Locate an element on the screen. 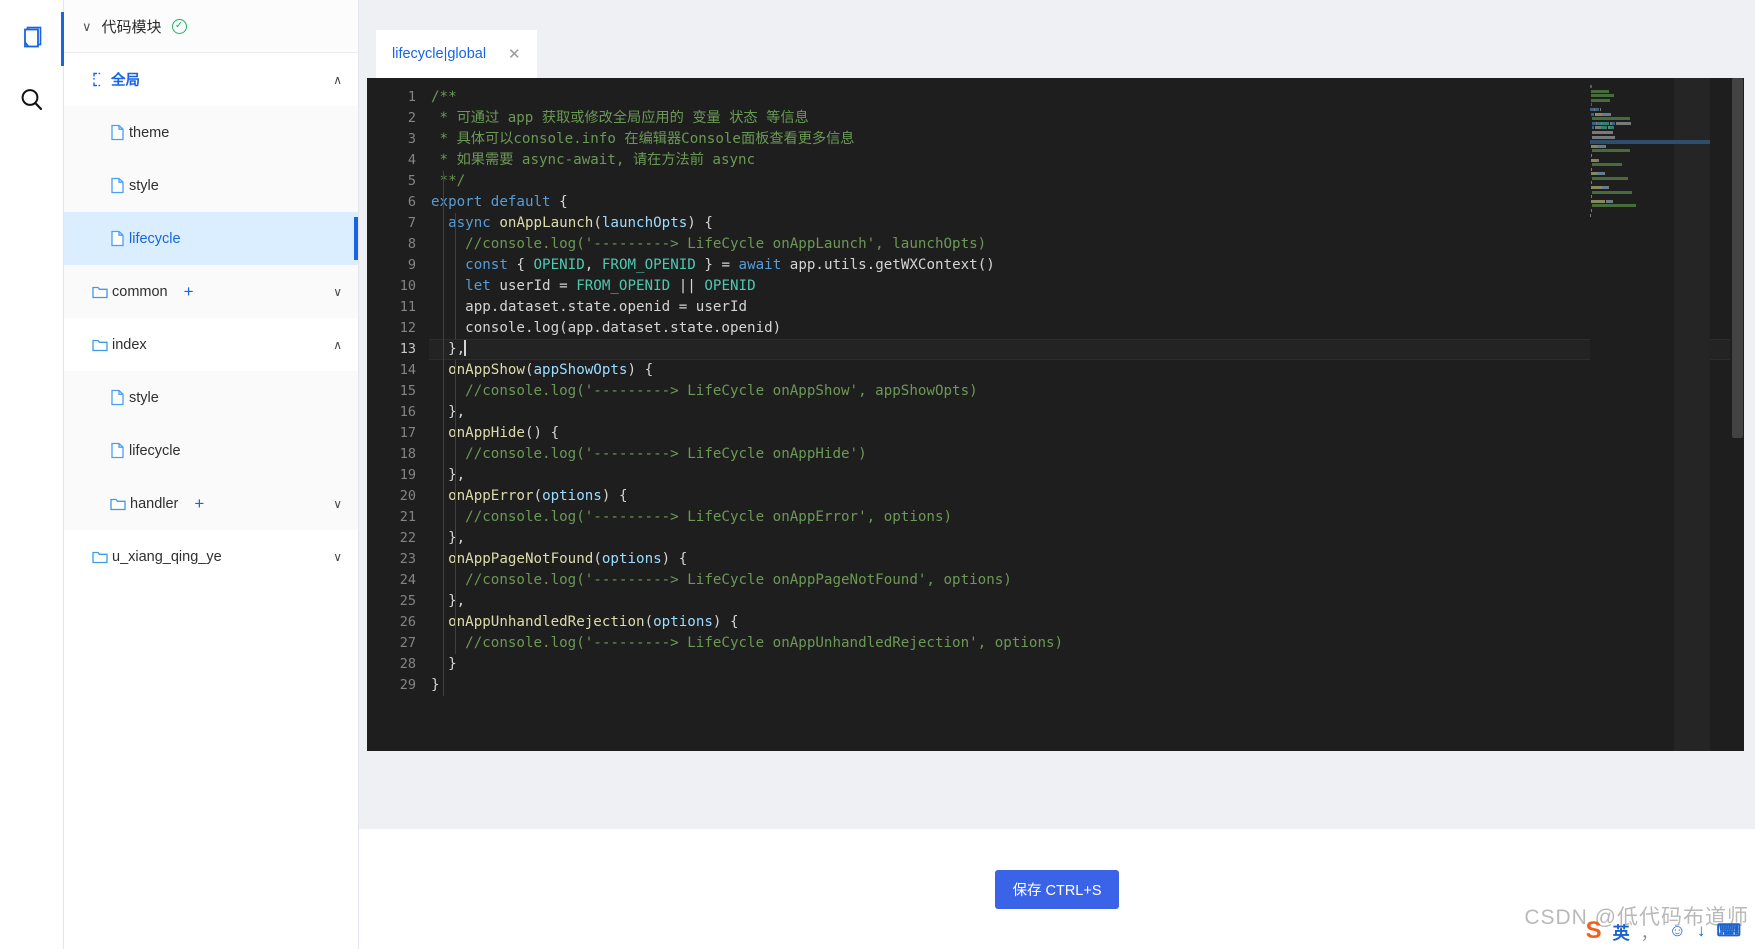  code-line: async onAppLaunch(launchOpts) { is located at coordinates (1086, 223).